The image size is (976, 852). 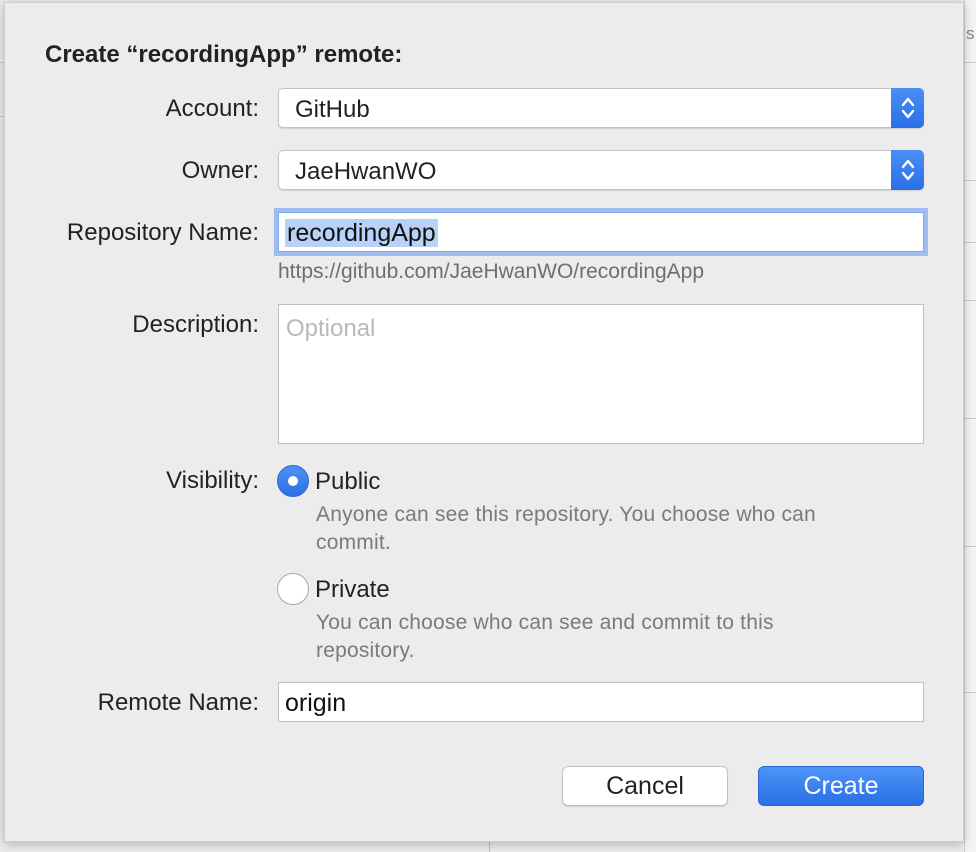 What do you see at coordinates (162, 232) in the screenshot?
I see `repository-name-label: Repository Name:` at bounding box center [162, 232].